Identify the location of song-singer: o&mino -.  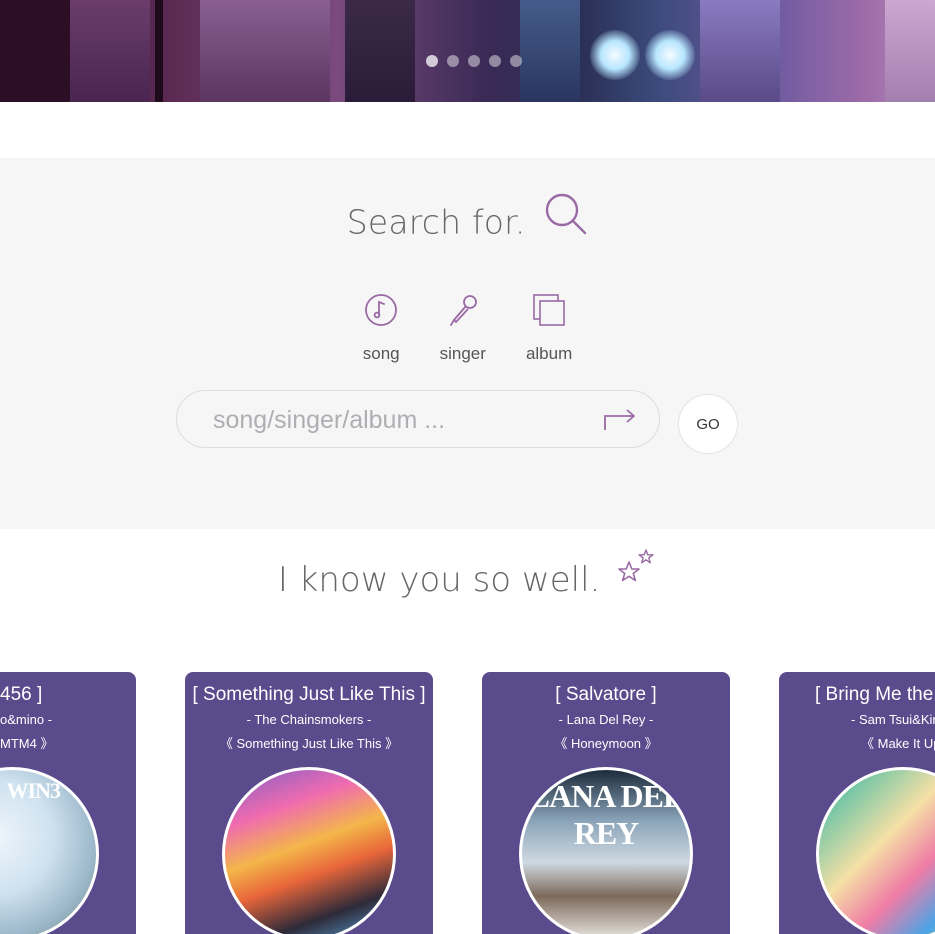
(26, 719).